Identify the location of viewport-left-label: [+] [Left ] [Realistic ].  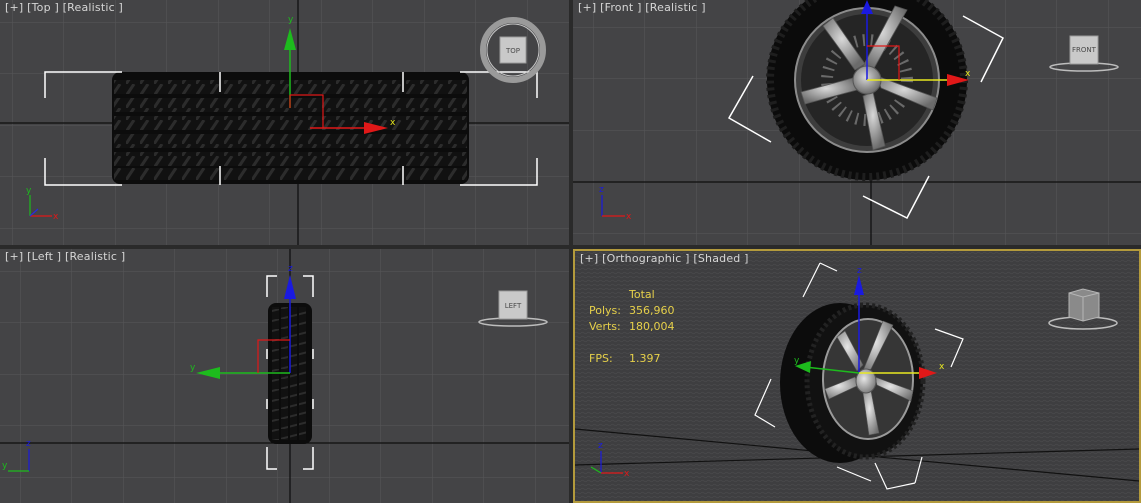
(65, 256).